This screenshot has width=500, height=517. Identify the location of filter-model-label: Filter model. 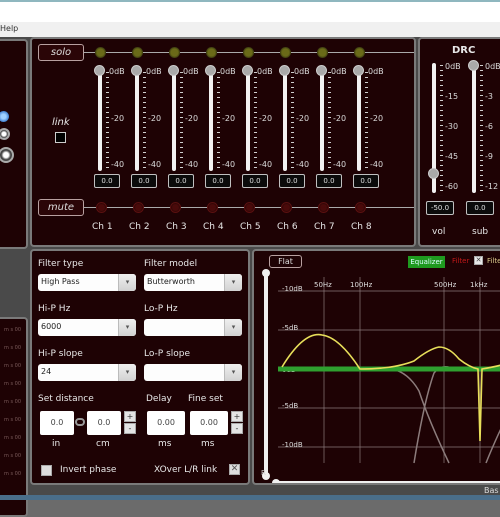
(171, 264).